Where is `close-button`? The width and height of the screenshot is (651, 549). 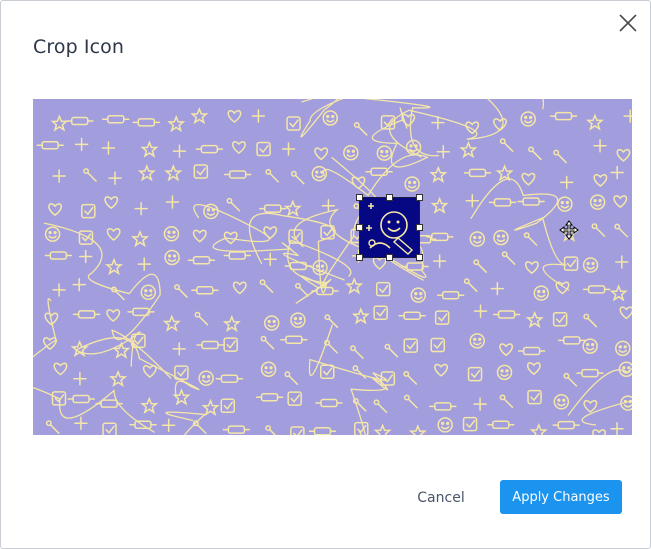
close-button is located at coordinates (628, 23).